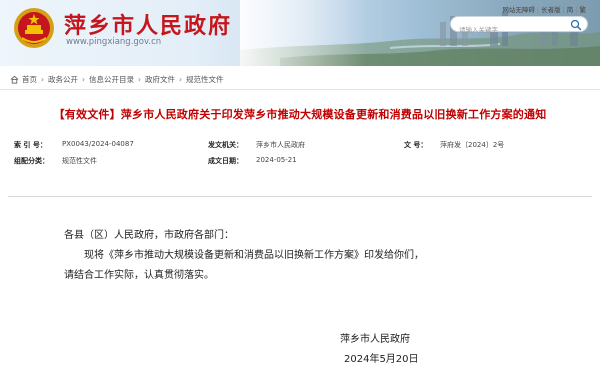 This screenshot has height=388, width=600. What do you see at coordinates (14, 79) in the screenshot?
I see `home-icon` at bounding box center [14, 79].